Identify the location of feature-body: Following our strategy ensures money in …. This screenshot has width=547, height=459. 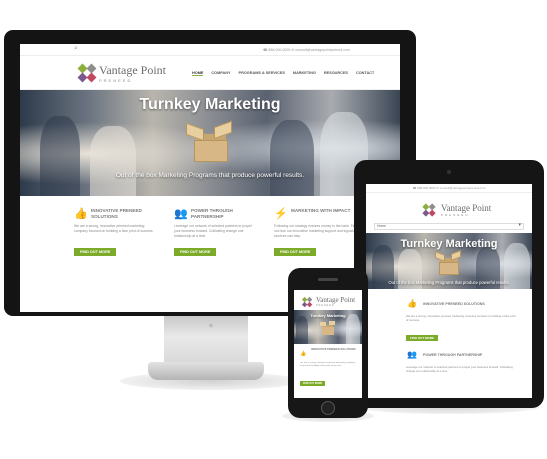
(316, 231).